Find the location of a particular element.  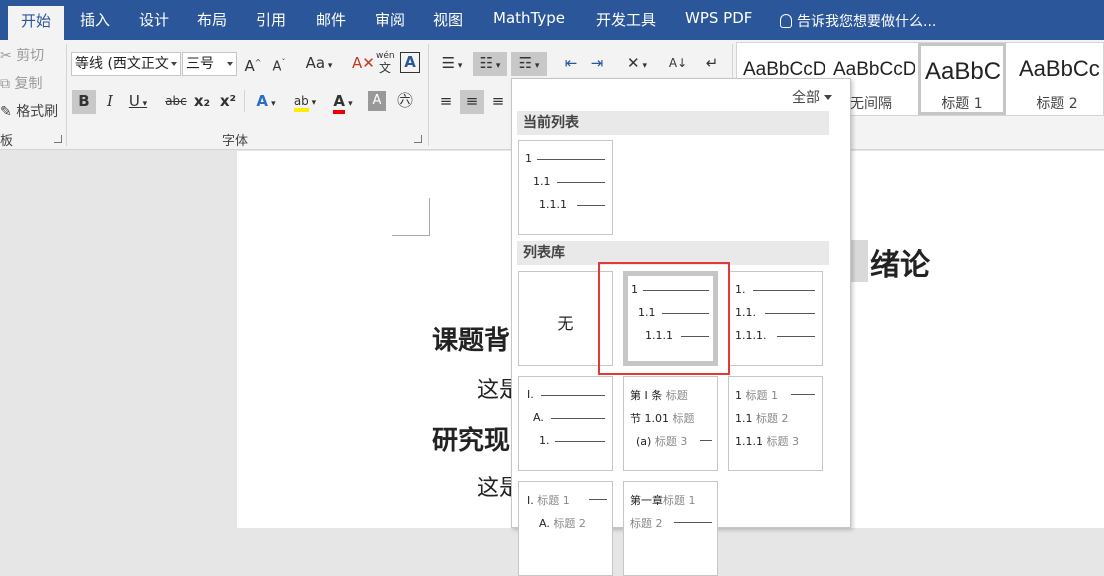

list-filter-dropdown: 全部 is located at coordinates (812, 97).